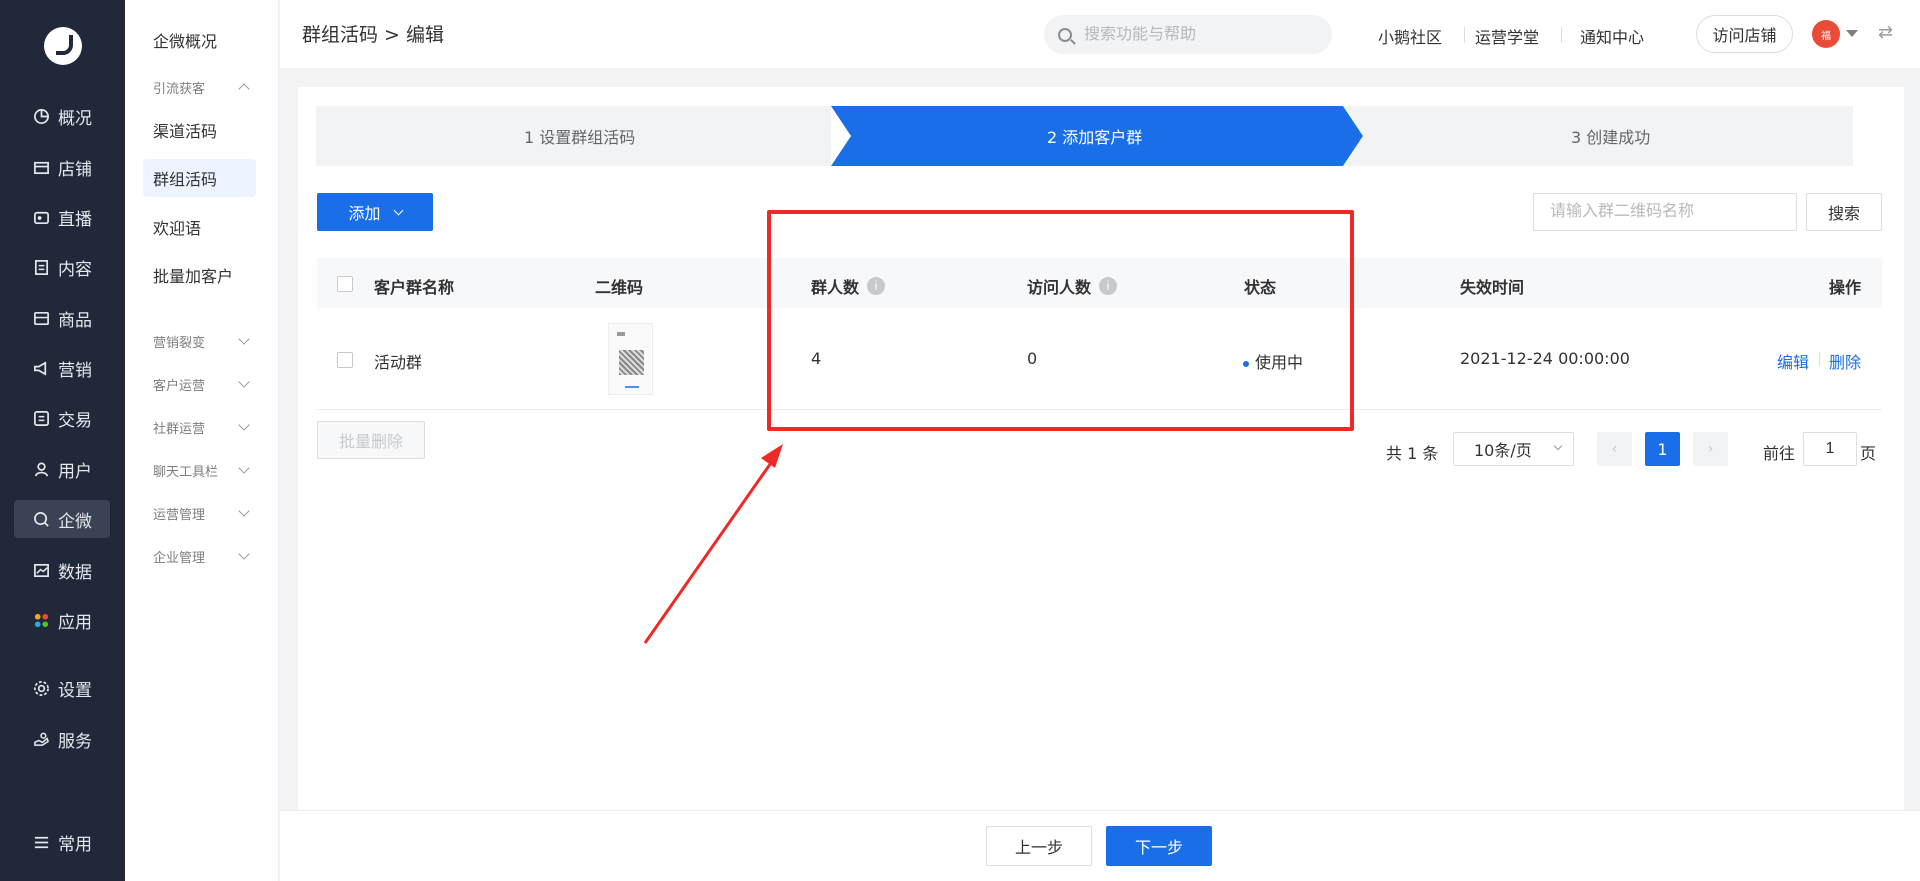 The width and height of the screenshot is (1920, 881). What do you see at coordinates (199, 130) in the screenshot?
I see `subnav-channel-code: 渠道活码` at bounding box center [199, 130].